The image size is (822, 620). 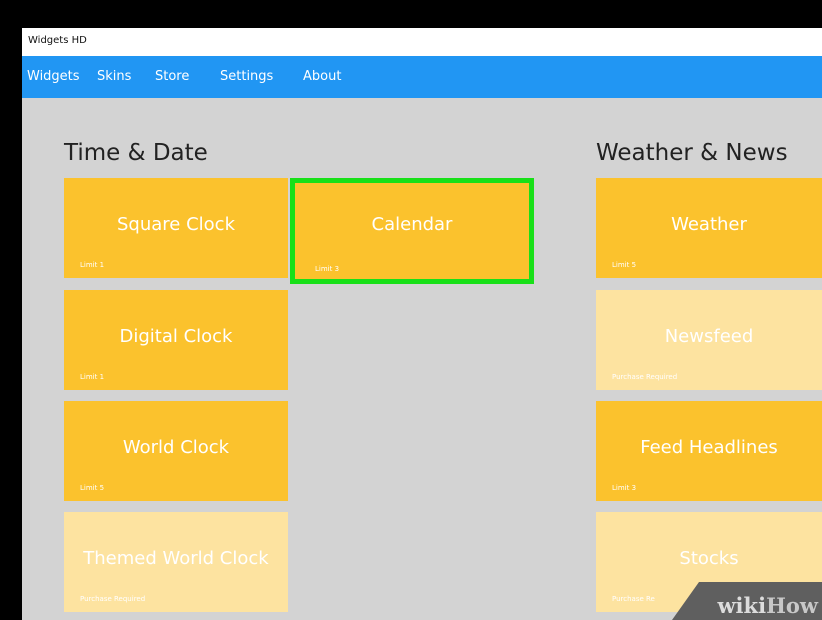 I want to click on title-bar: Widgets HD, so click(x=422, y=42).